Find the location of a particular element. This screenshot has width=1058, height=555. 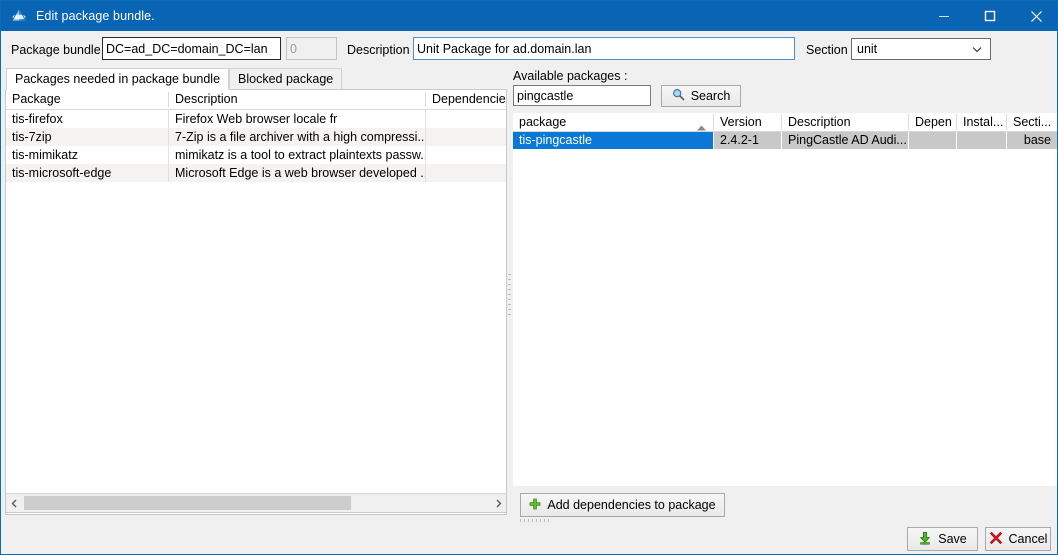

scrollbar-track is located at coordinates (256, 503).